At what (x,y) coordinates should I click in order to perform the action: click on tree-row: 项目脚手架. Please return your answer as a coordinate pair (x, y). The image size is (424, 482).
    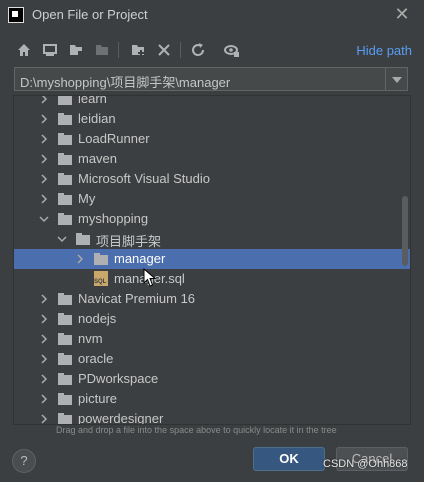
    Looking at the image, I should click on (212, 239).